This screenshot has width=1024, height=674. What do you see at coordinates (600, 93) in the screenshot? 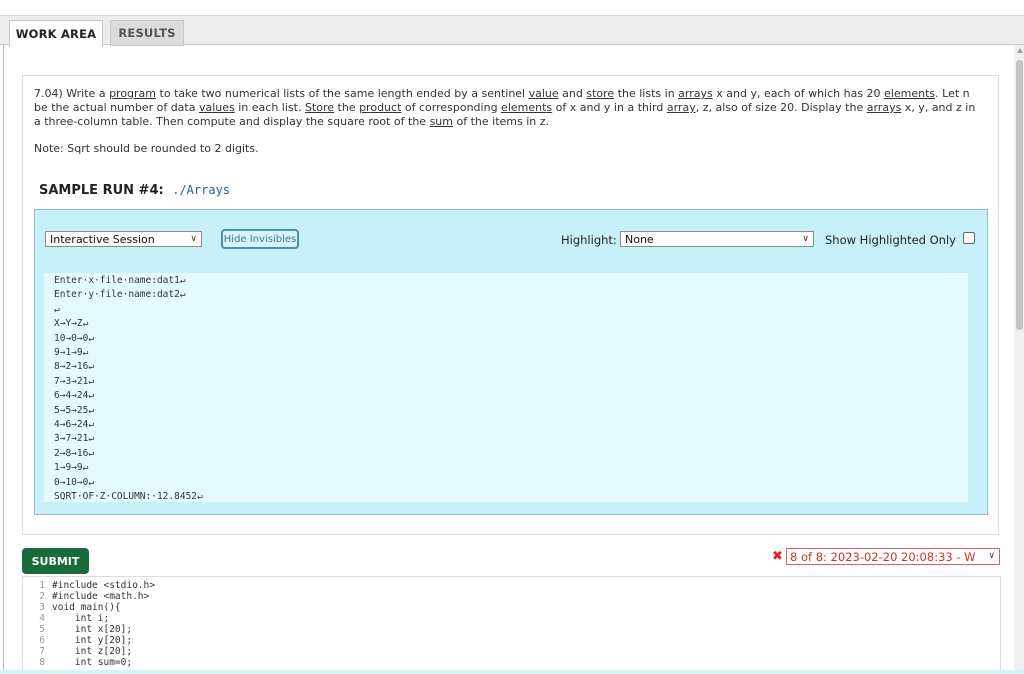
I see `glossary-link: store` at bounding box center [600, 93].